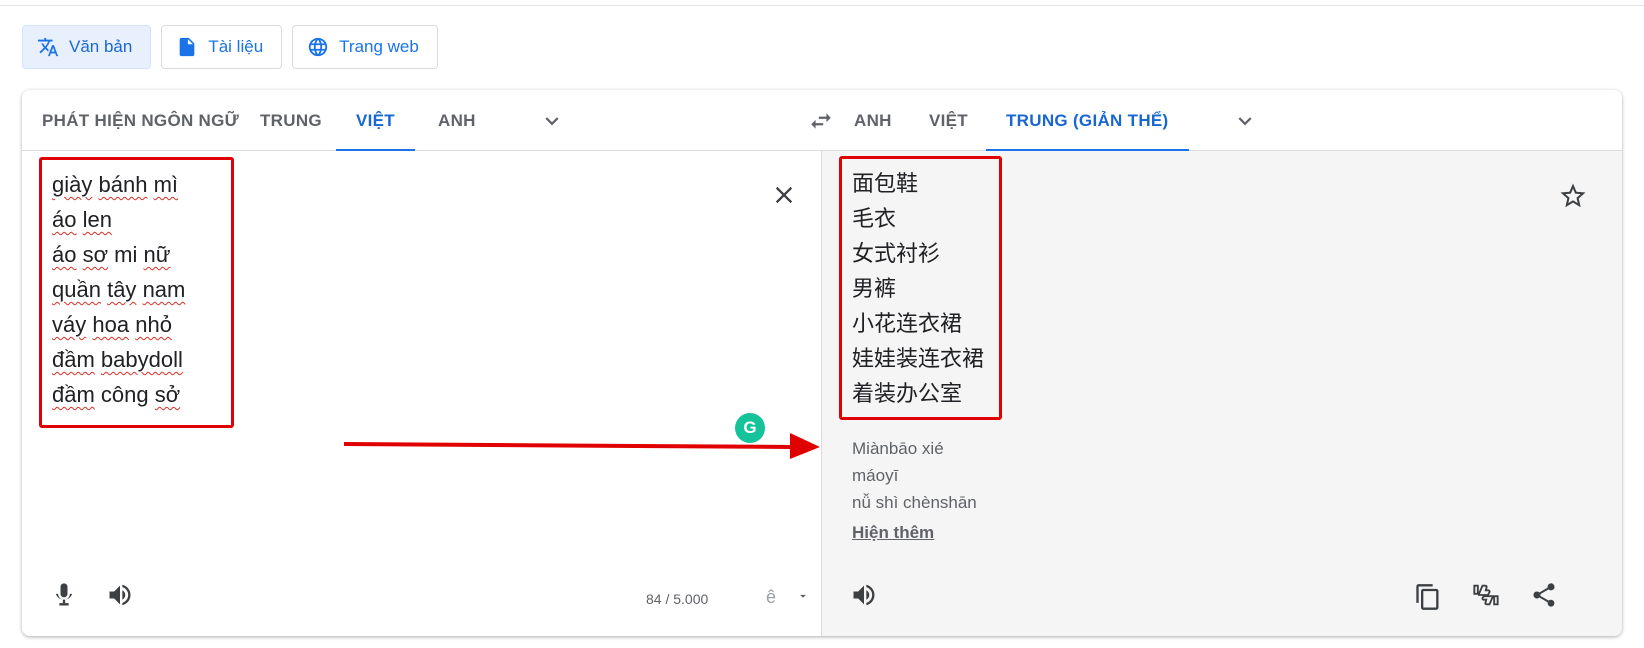  What do you see at coordinates (64, 595) in the screenshot?
I see `microphone-icon` at bounding box center [64, 595].